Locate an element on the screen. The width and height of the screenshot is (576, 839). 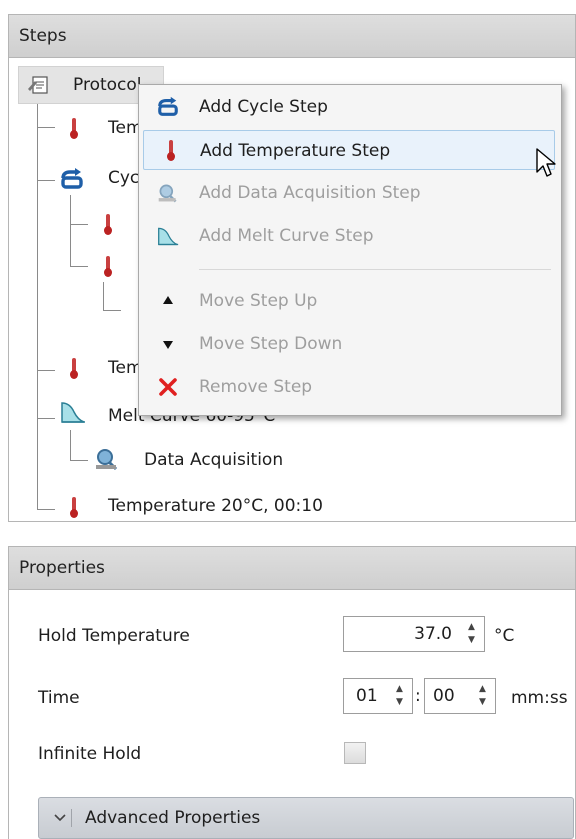
menu-label: Add Data Acquisition Step is located at coordinates (310, 193).